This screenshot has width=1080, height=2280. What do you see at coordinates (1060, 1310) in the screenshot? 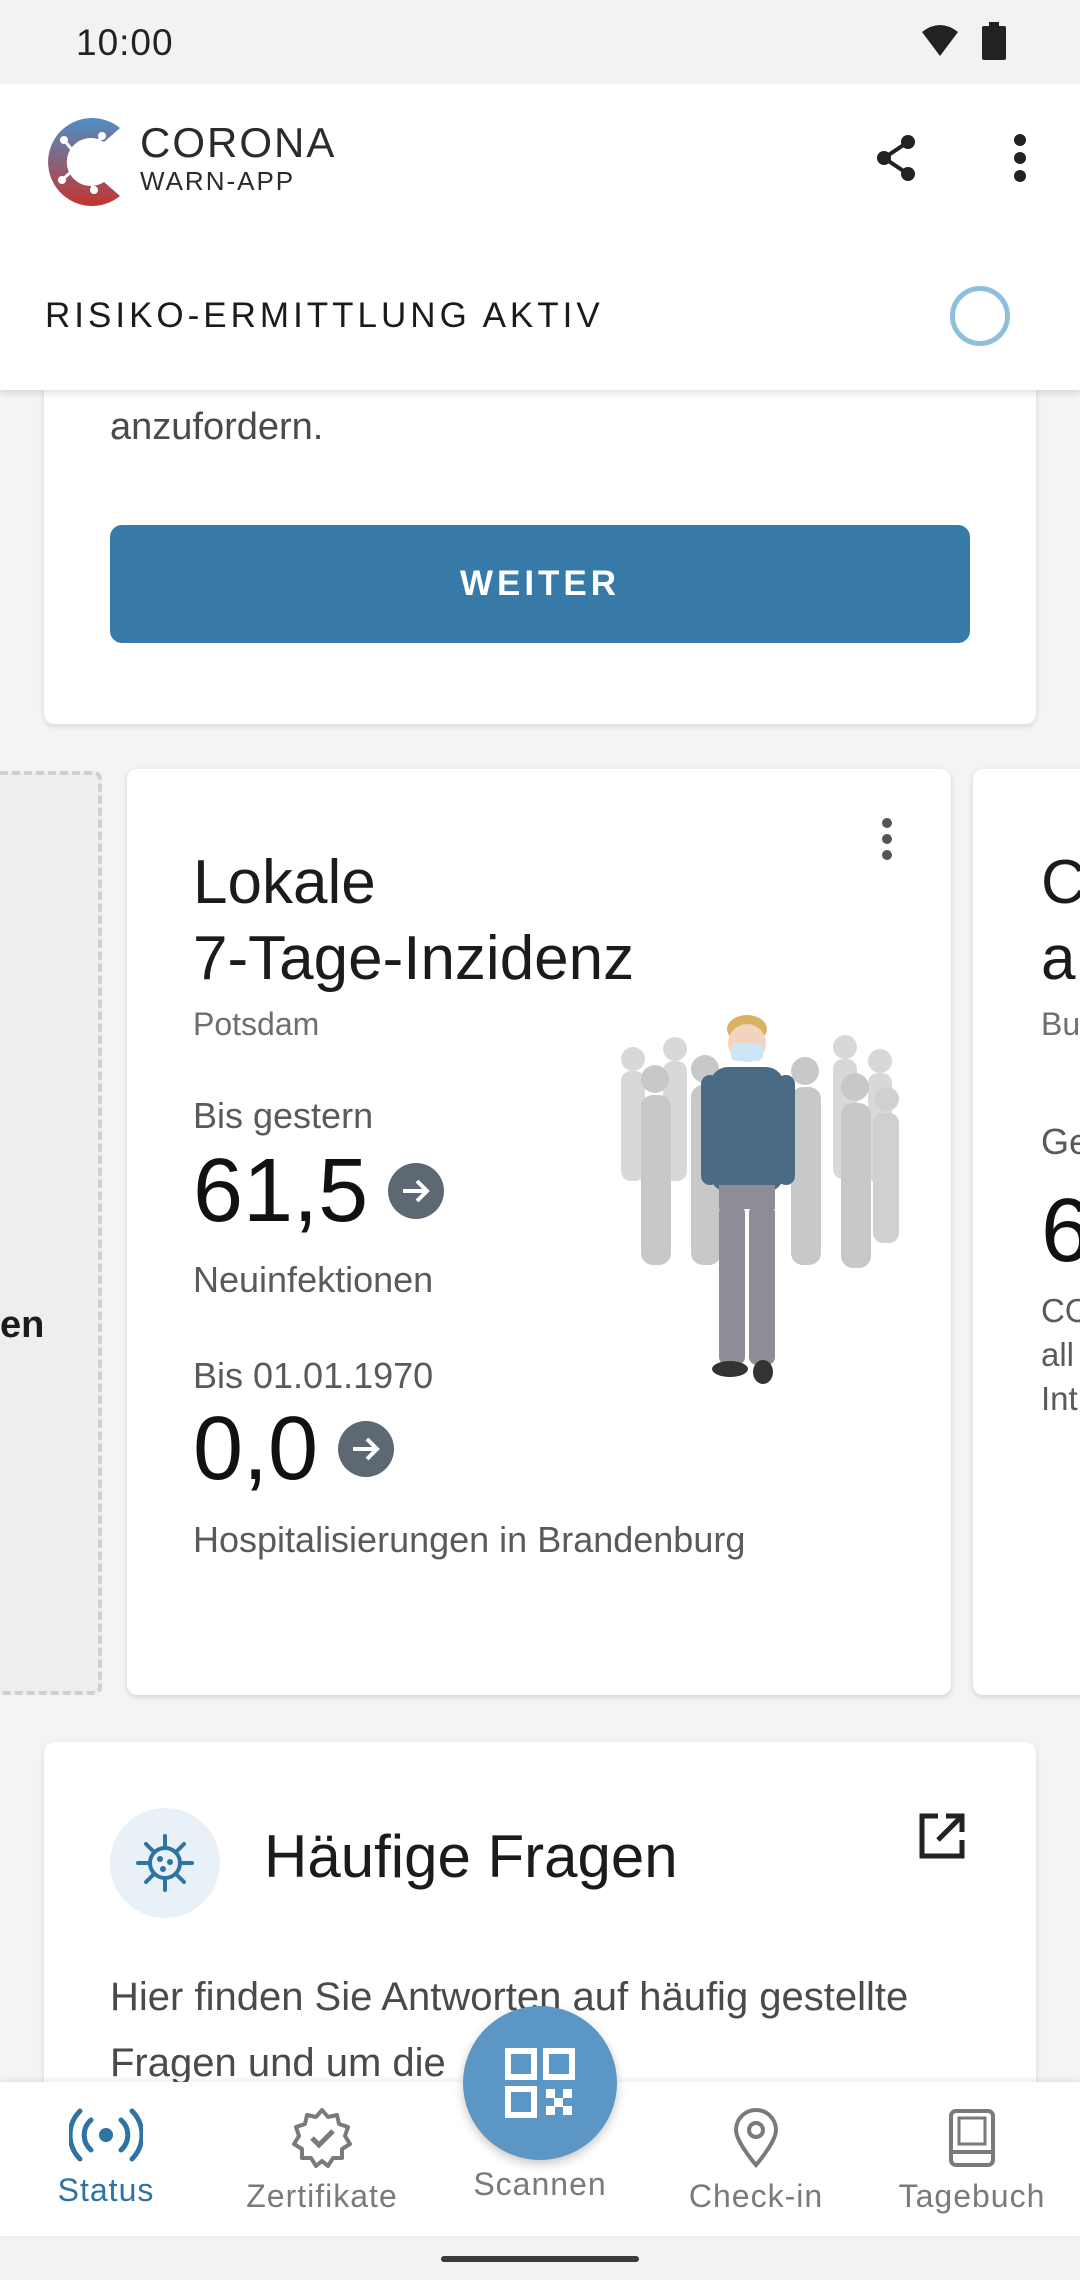
I see `next-card-line1: CO` at bounding box center [1060, 1310].